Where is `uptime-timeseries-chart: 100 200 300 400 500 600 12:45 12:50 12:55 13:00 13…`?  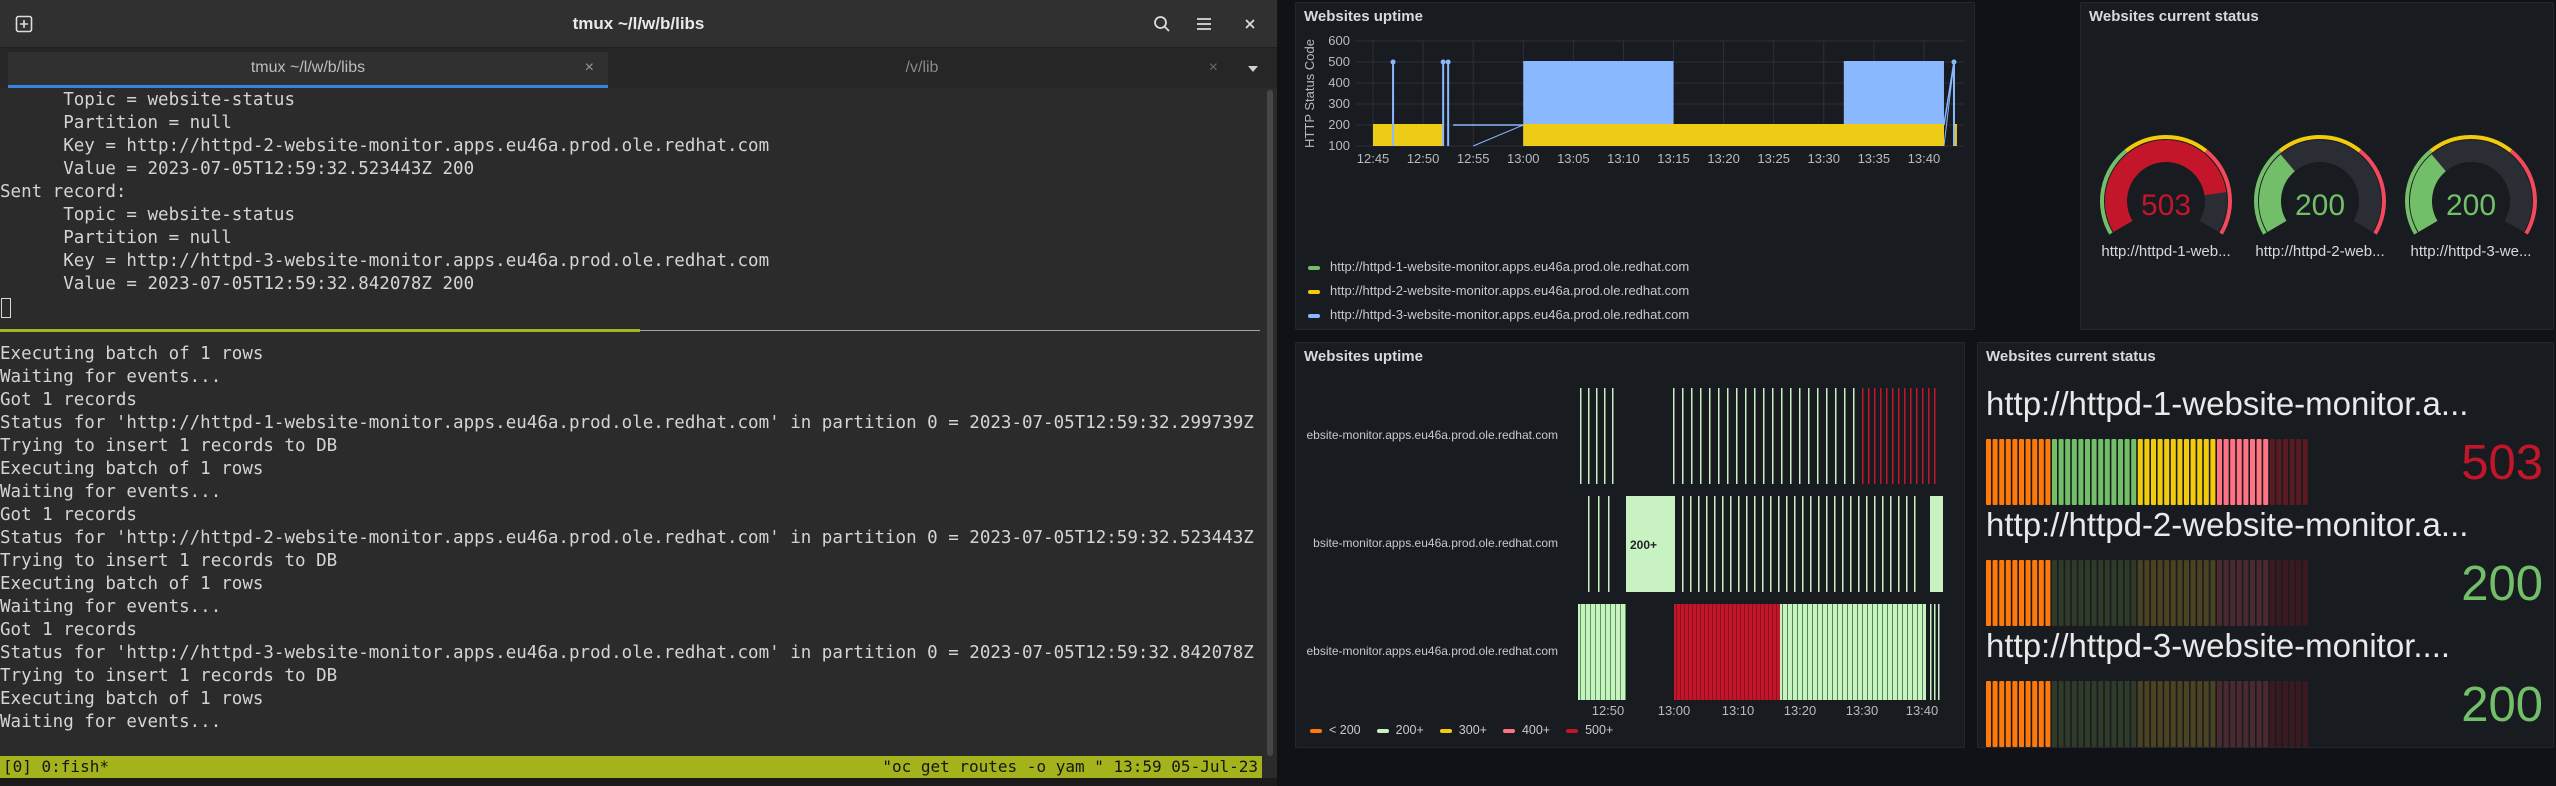
uptime-timeseries-chart: 100 200 300 400 500 600 12:45 12:50 12:55 13:00 13… is located at coordinates (1635, 151).